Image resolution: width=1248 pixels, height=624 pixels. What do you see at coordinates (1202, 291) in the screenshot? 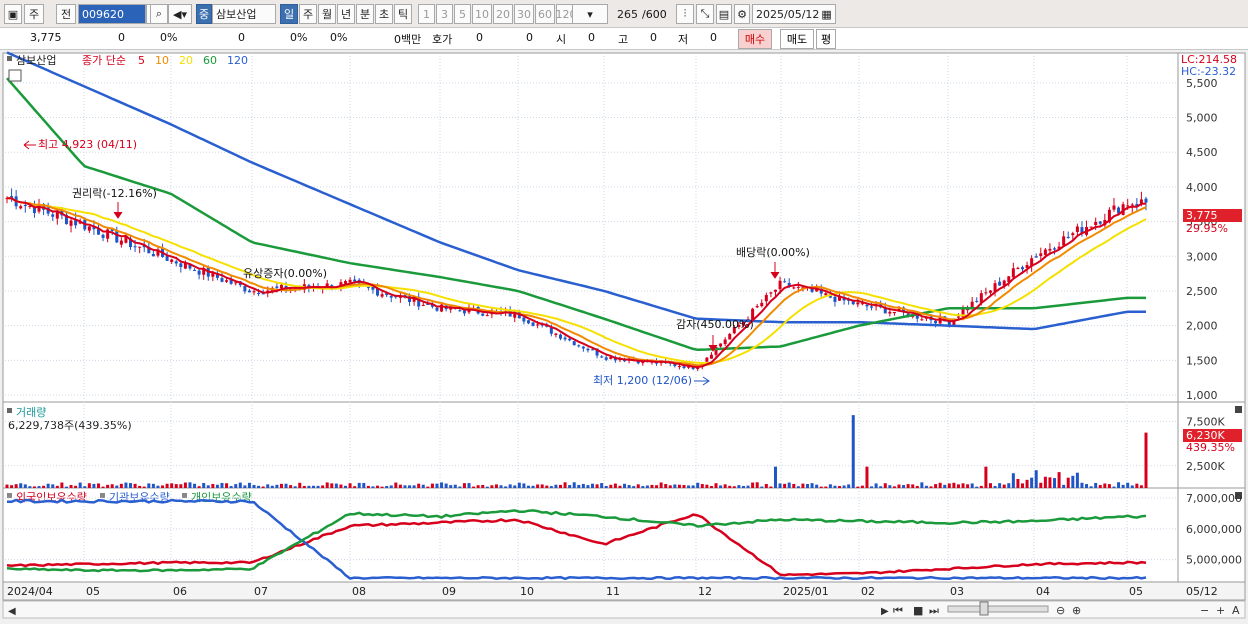
I see `price-tick-label: 2,500` at bounding box center [1202, 291].